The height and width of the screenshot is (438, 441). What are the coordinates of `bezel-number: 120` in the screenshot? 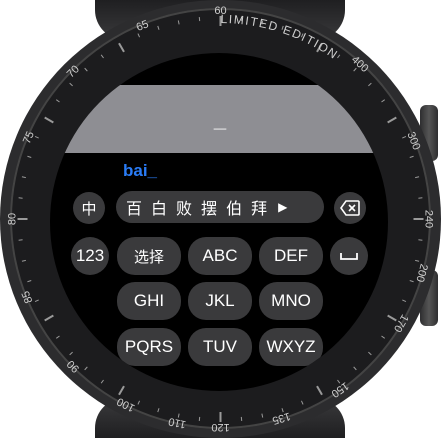 It's located at (220, 427).